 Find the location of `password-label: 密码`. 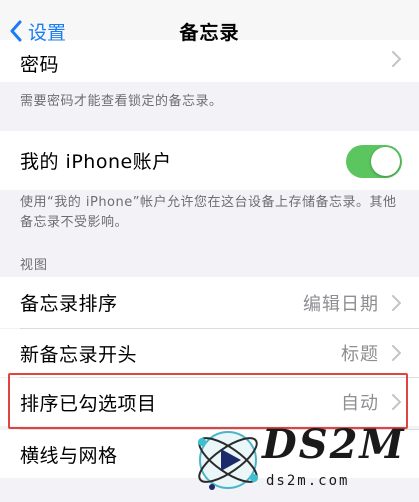

password-label: 密码 is located at coordinates (40, 65).